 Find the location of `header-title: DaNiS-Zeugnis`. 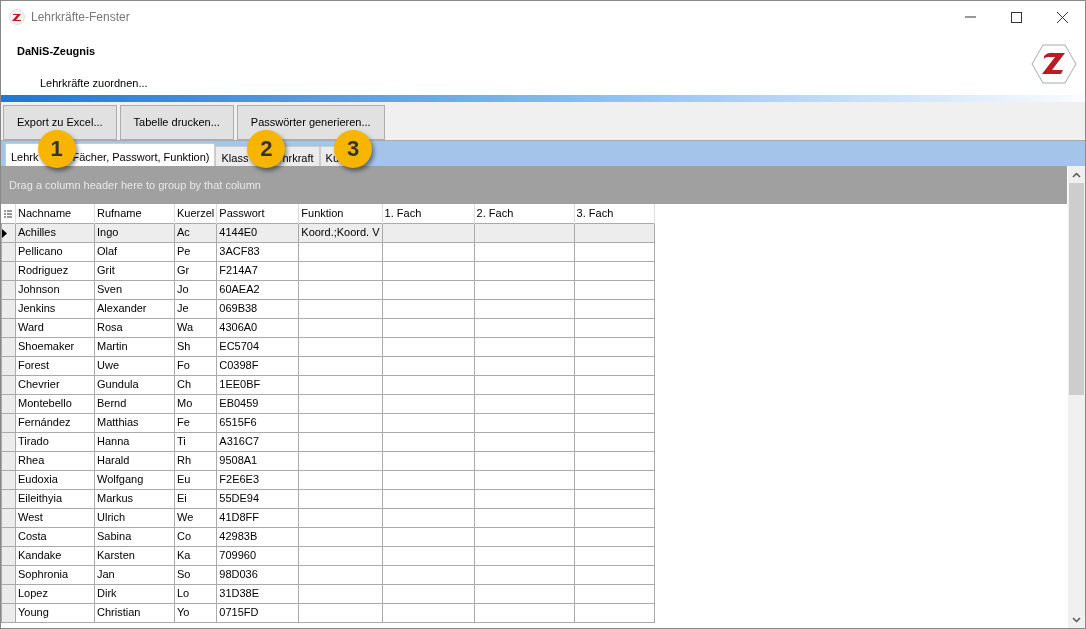

header-title: DaNiS-Zeugnis is located at coordinates (57, 51).